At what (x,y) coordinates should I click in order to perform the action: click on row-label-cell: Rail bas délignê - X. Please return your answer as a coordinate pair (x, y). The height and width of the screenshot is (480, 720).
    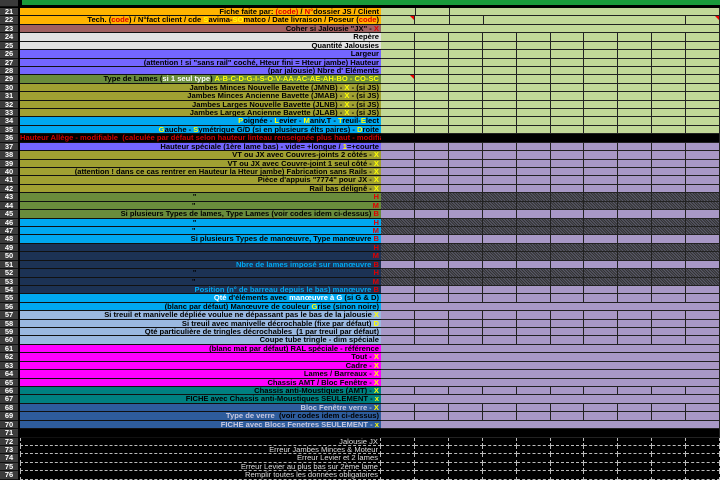
    Looking at the image, I should click on (200, 189).